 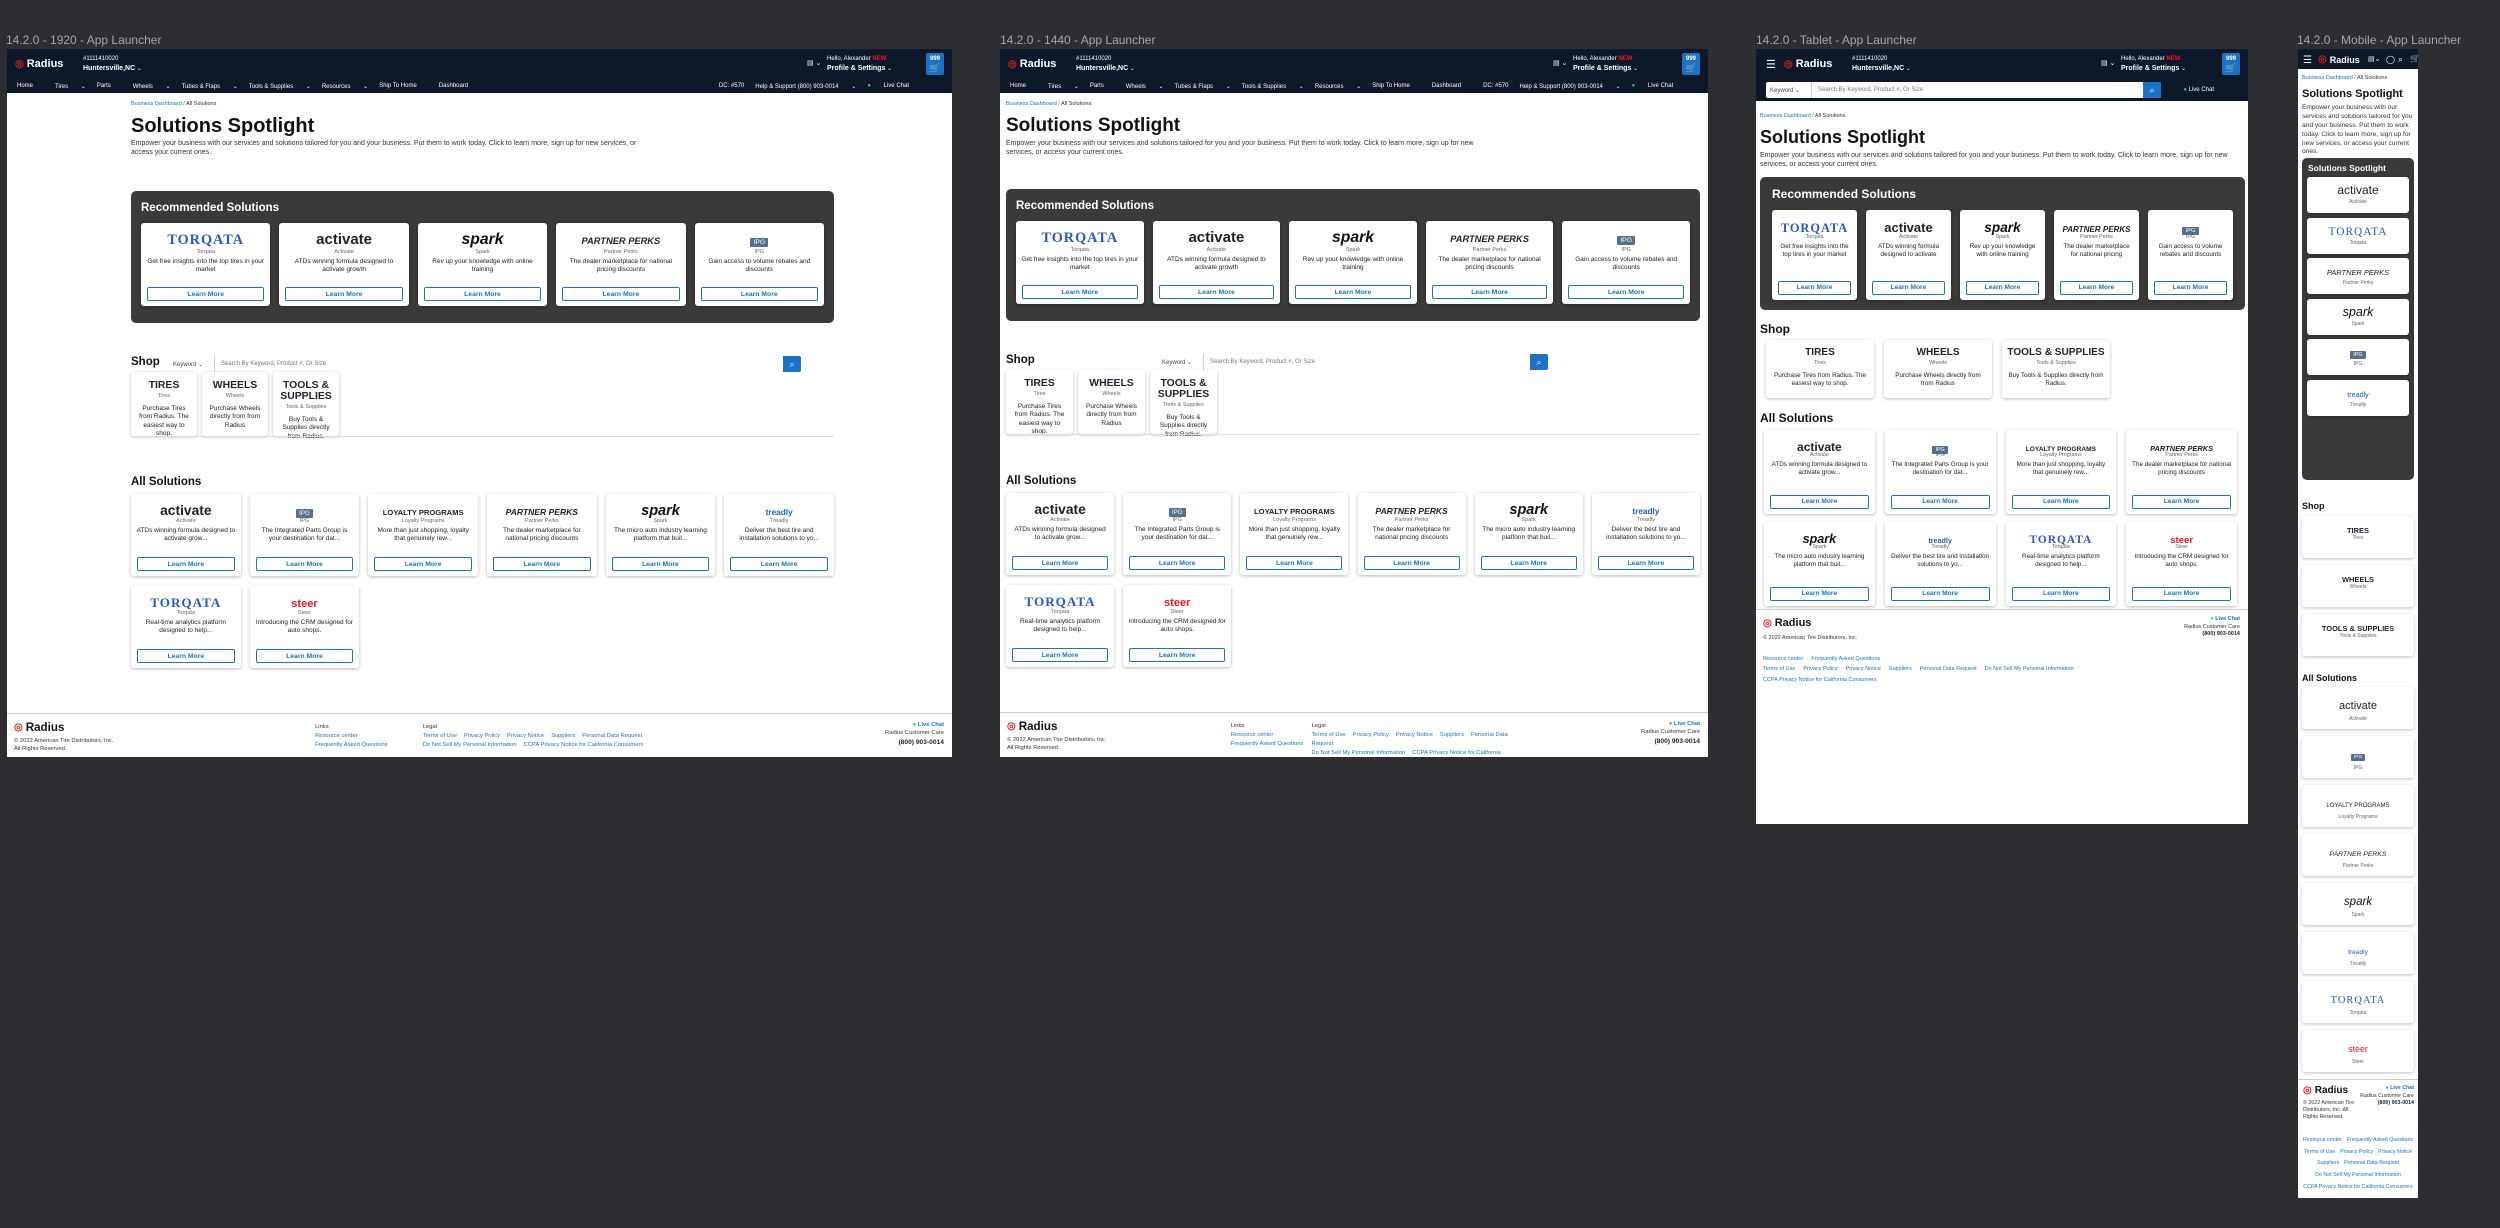 I want to click on flag-selector: ▤ ⌄, so click(x=2108, y=63).